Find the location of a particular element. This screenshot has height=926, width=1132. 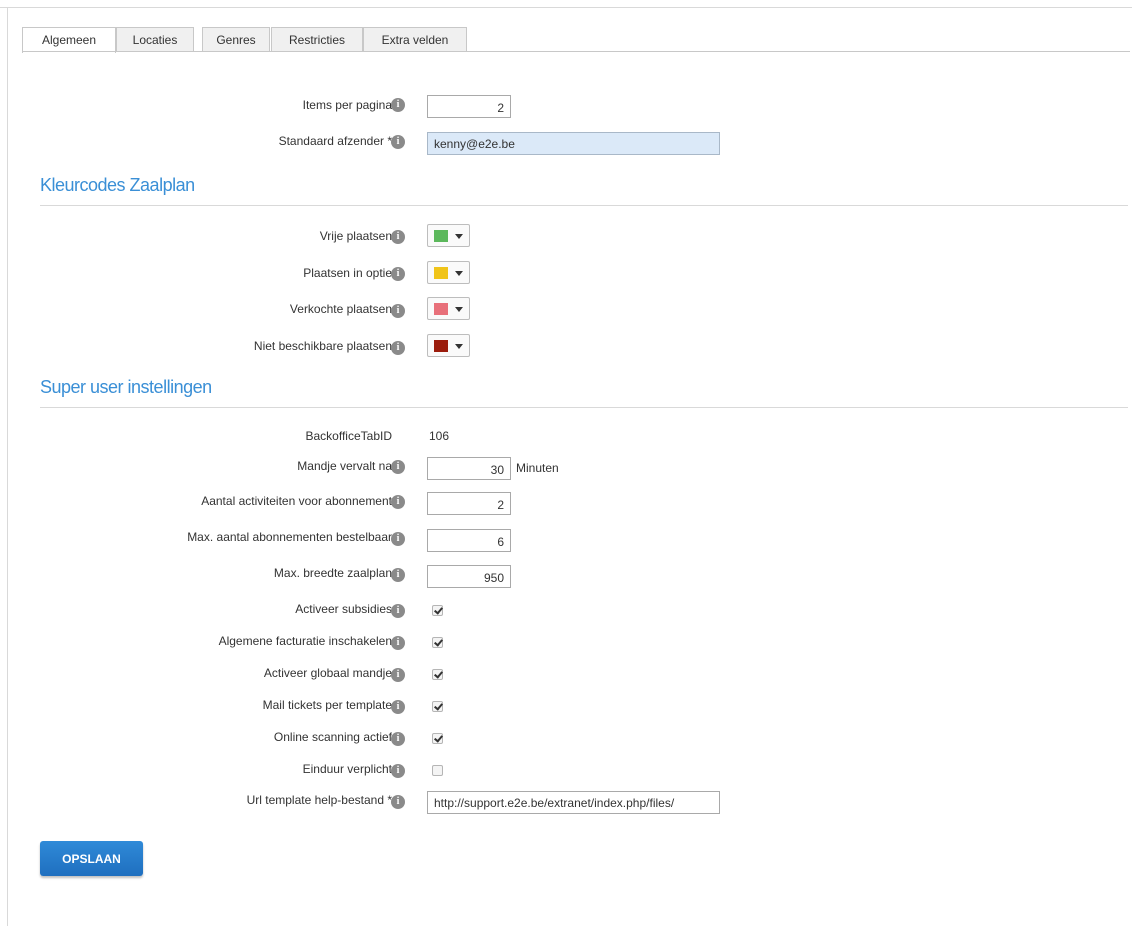

default-sender-label: Standaard afzender * is located at coordinates (335, 141).